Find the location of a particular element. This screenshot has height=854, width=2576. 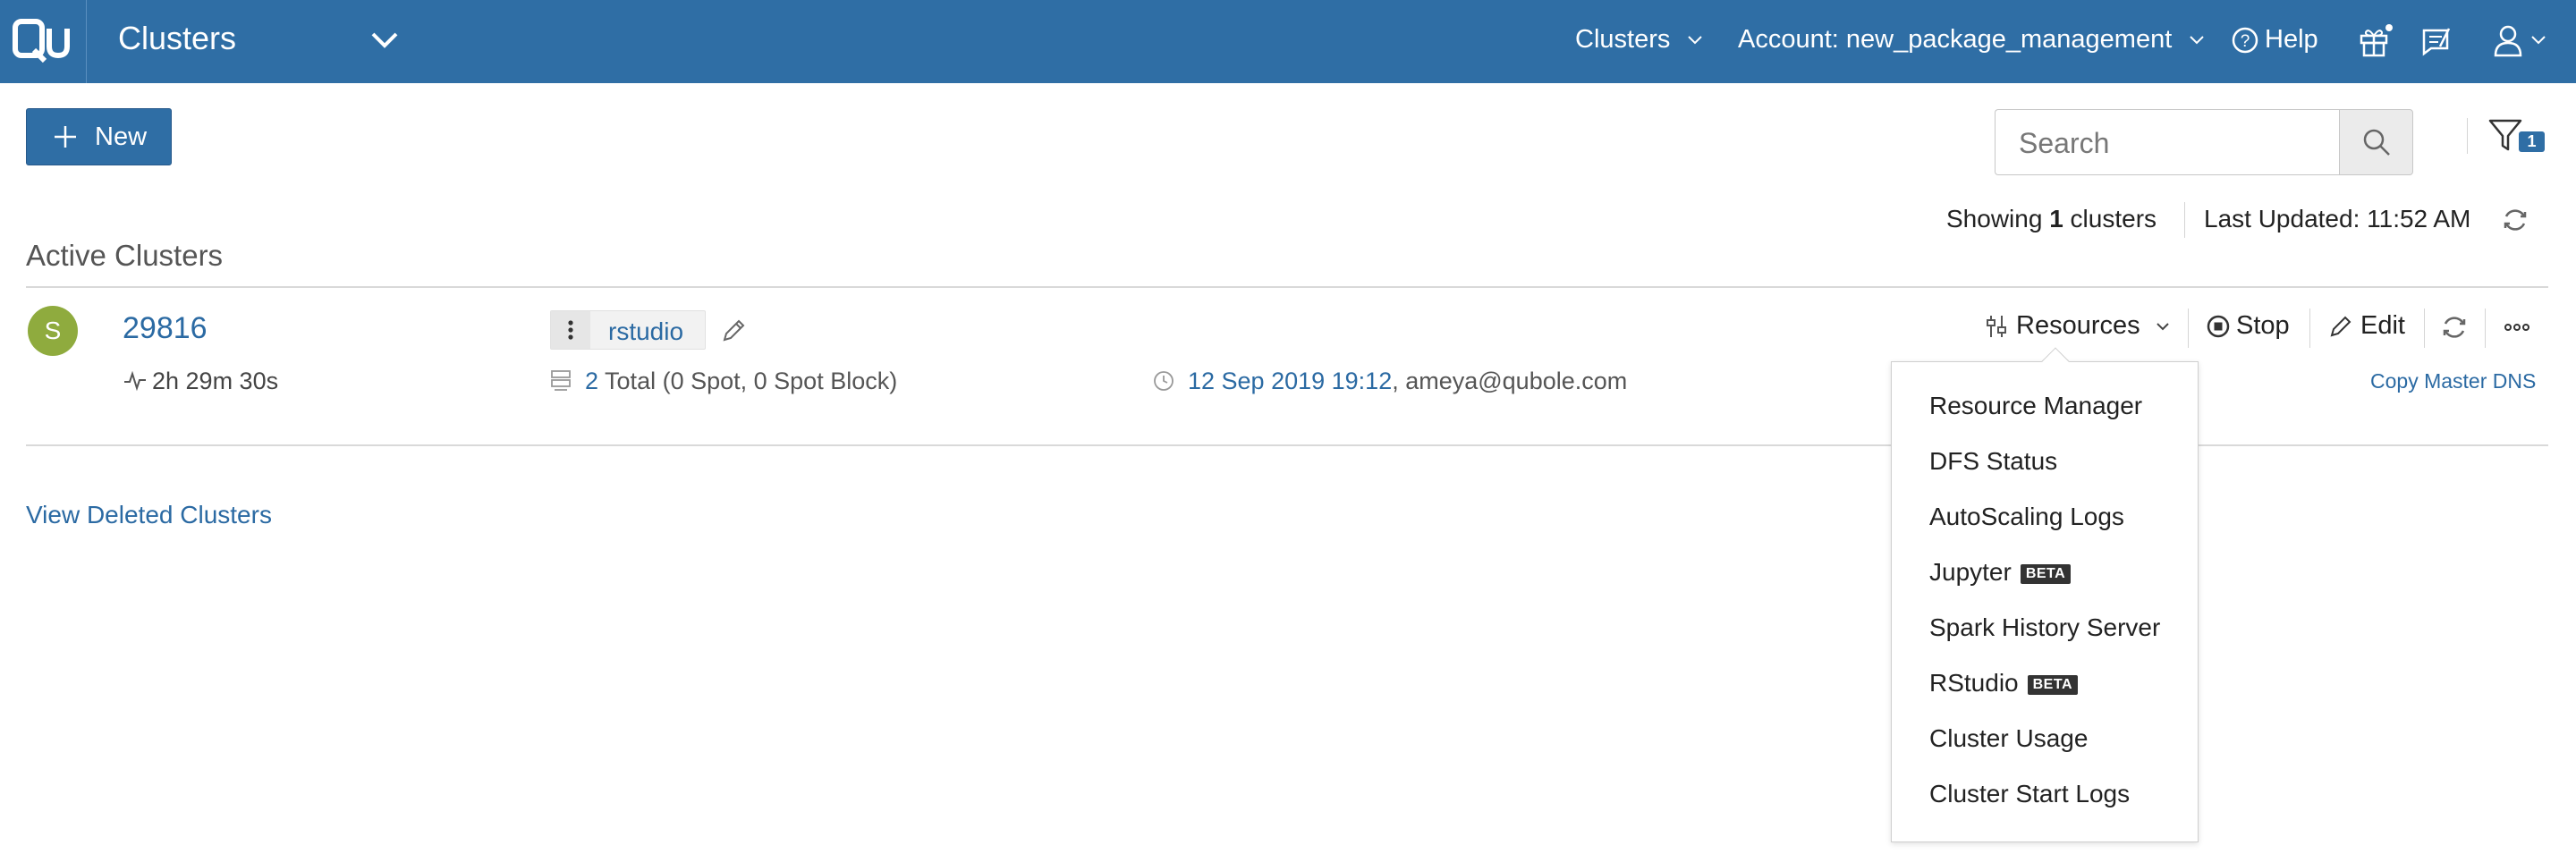

search-input is located at coordinates (2169, 143).